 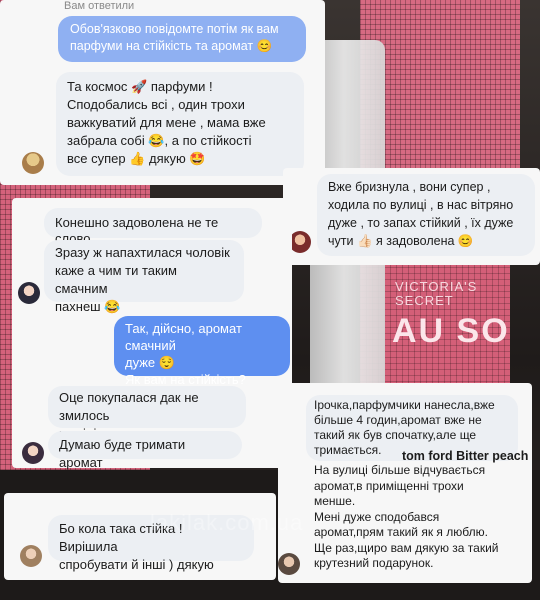 I want to click on watermark: lakilak.com.ua, so click(x=227, y=522).